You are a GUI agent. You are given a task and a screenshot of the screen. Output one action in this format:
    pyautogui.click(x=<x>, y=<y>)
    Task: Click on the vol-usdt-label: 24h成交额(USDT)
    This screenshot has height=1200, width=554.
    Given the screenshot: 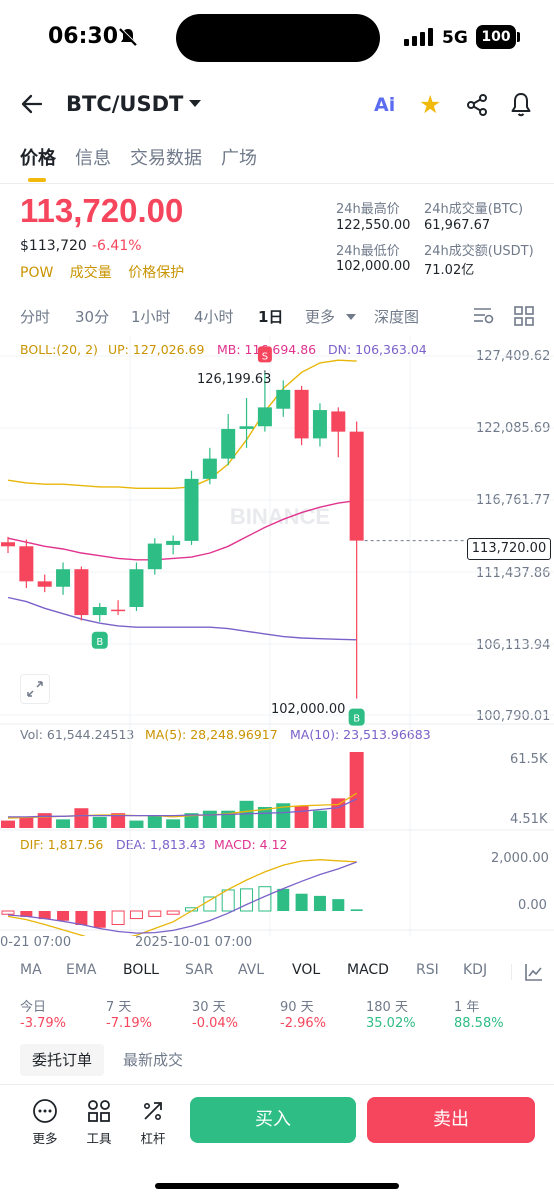 What is the action you would take?
    pyautogui.click(x=479, y=251)
    